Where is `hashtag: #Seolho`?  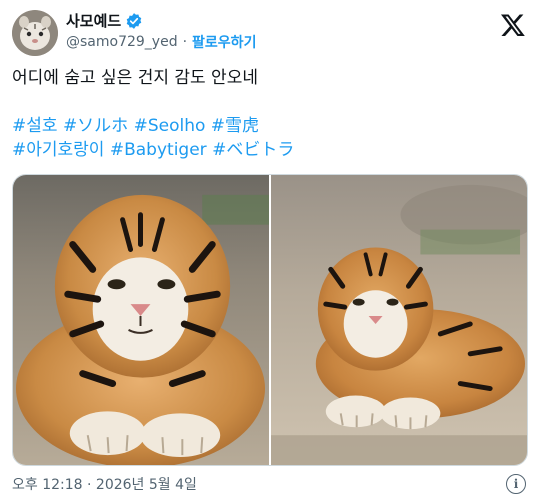 hashtag: #Seolho is located at coordinates (170, 126).